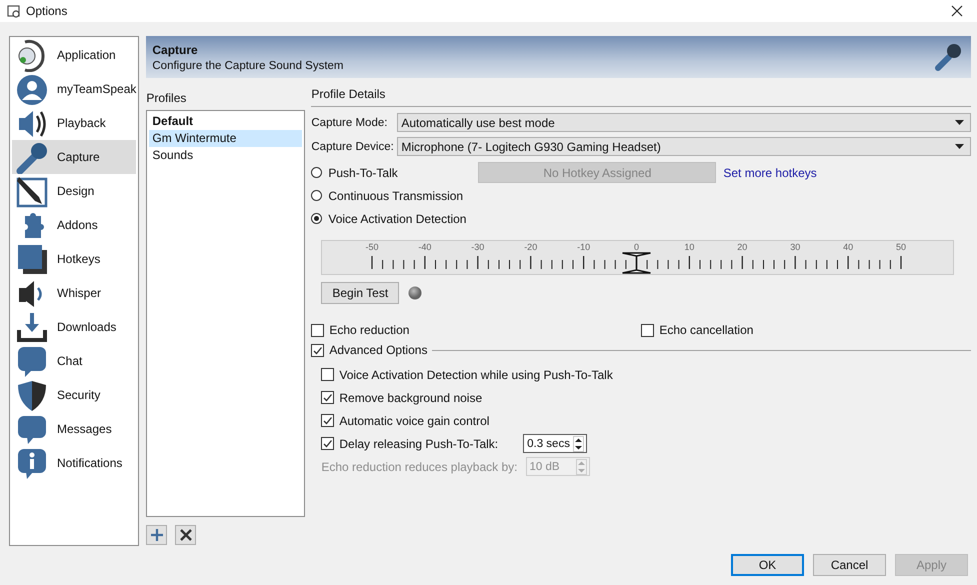 This screenshot has height=585, width=977. I want to click on plus-icon, so click(157, 535).